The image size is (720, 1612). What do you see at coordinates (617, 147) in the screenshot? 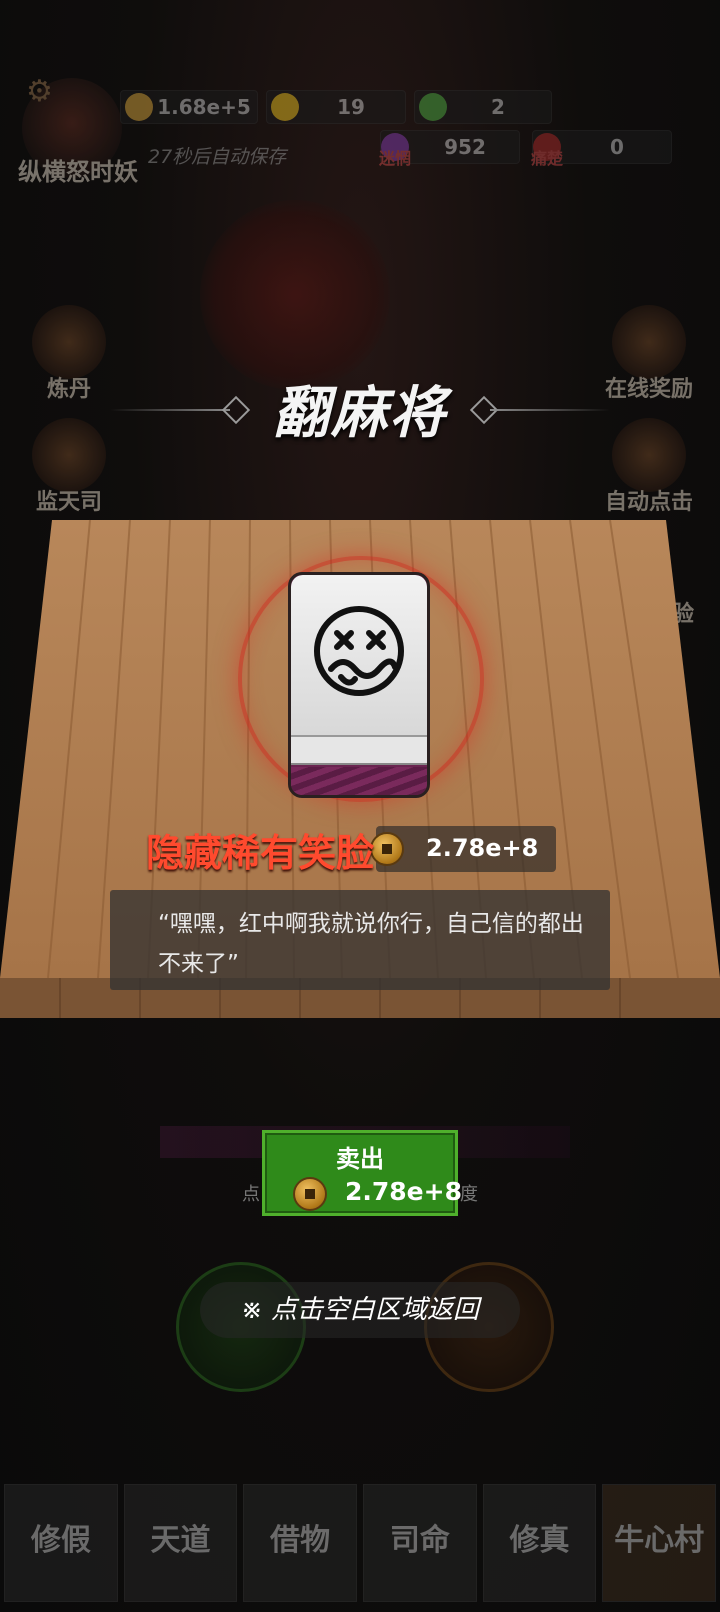
I see `resource-value: 0` at bounding box center [617, 147].